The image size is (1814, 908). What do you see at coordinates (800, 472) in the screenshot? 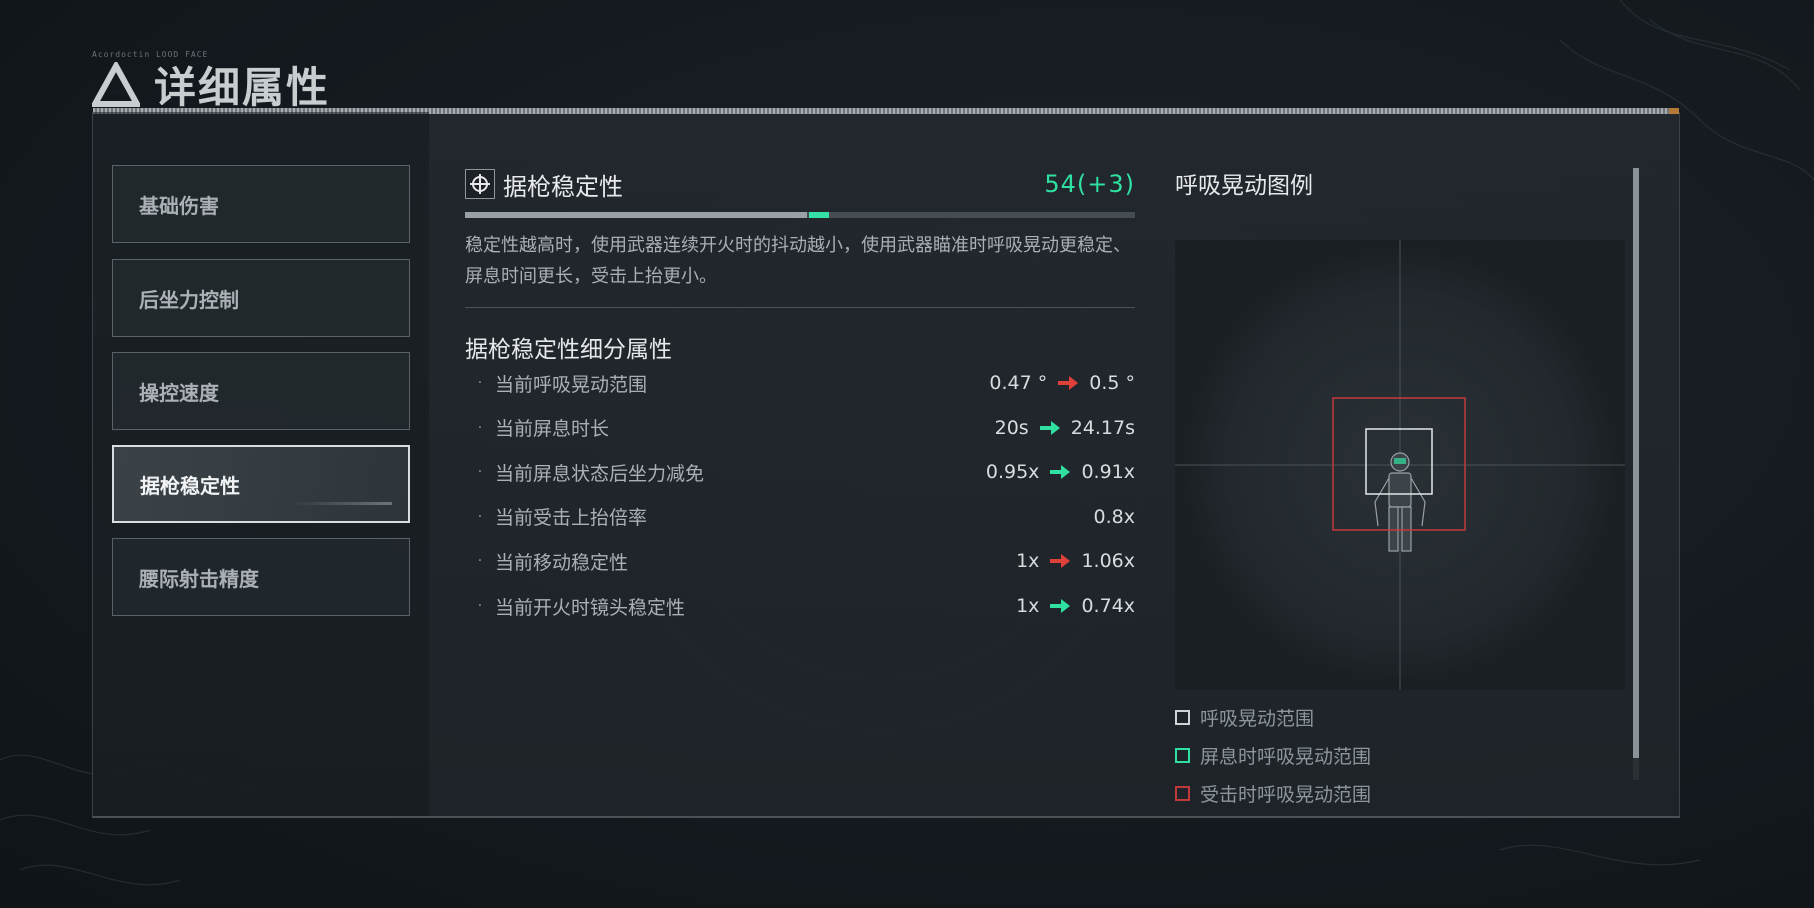
I see `attribute-row: · 当前屏息状态后坐力减免 0.95x 0.91x` at bounding box center [800, 472].